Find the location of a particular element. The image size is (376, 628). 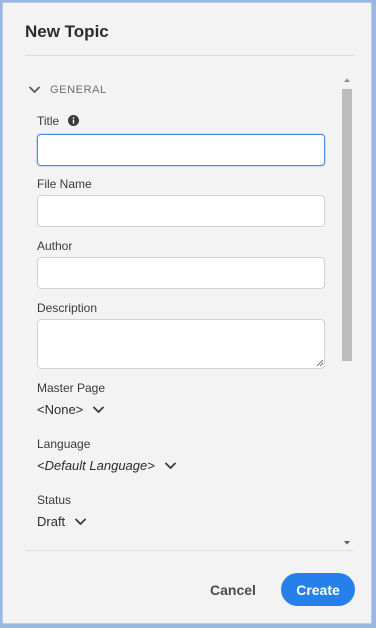

status-label: Status is located at coordinates (54, 500).